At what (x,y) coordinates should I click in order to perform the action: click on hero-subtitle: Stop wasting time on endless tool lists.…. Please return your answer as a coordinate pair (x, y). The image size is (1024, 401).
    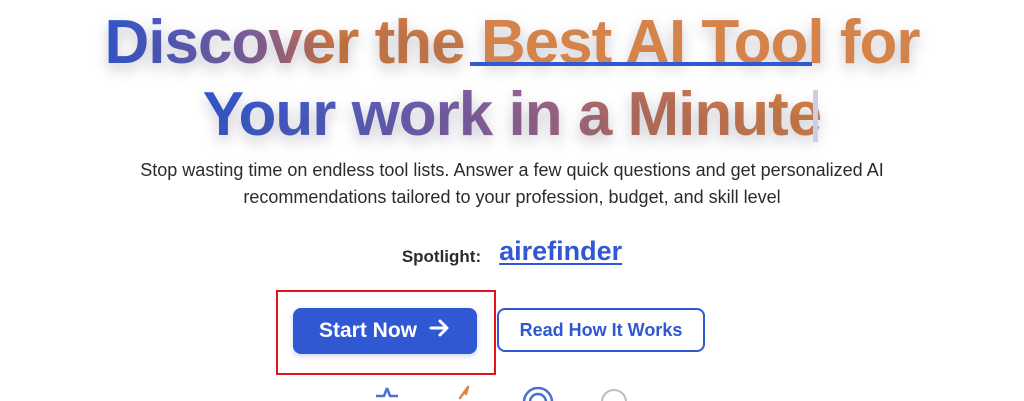
    Looking at the image, I should click on (512, 184).